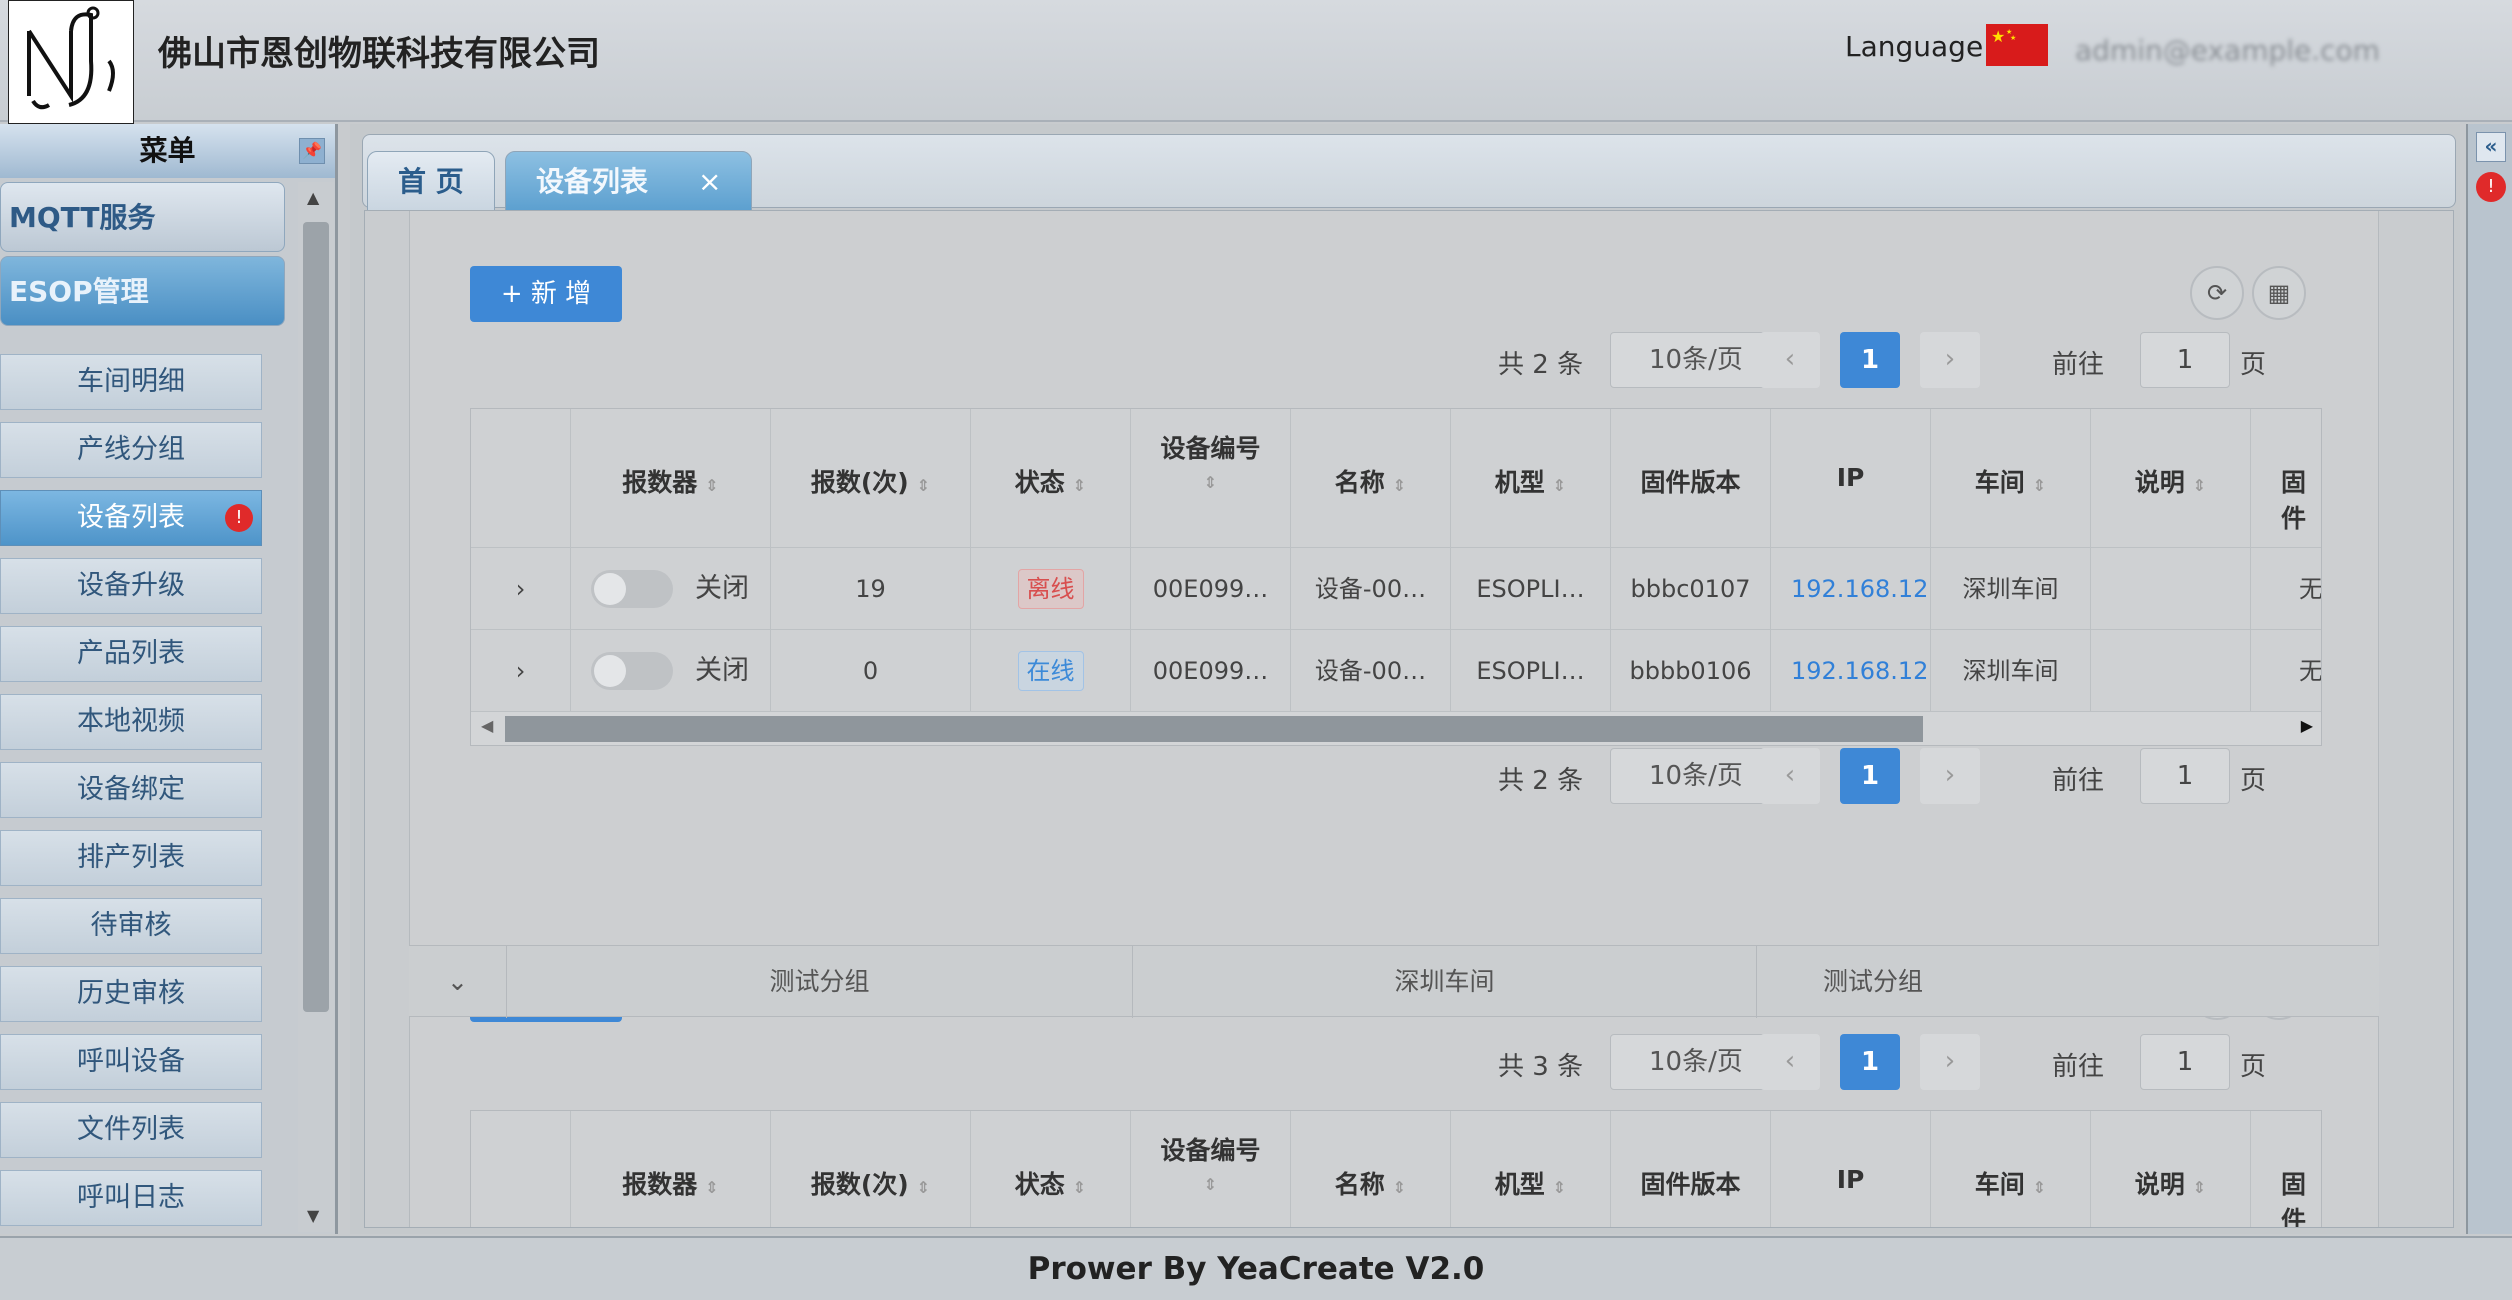 The width and height of the screenshot is (2512, 1300). Describe the element at coordinates (131, 586) in the screenshot. I see `sidebar-item-device-upgrade: 设备升级` at that location.